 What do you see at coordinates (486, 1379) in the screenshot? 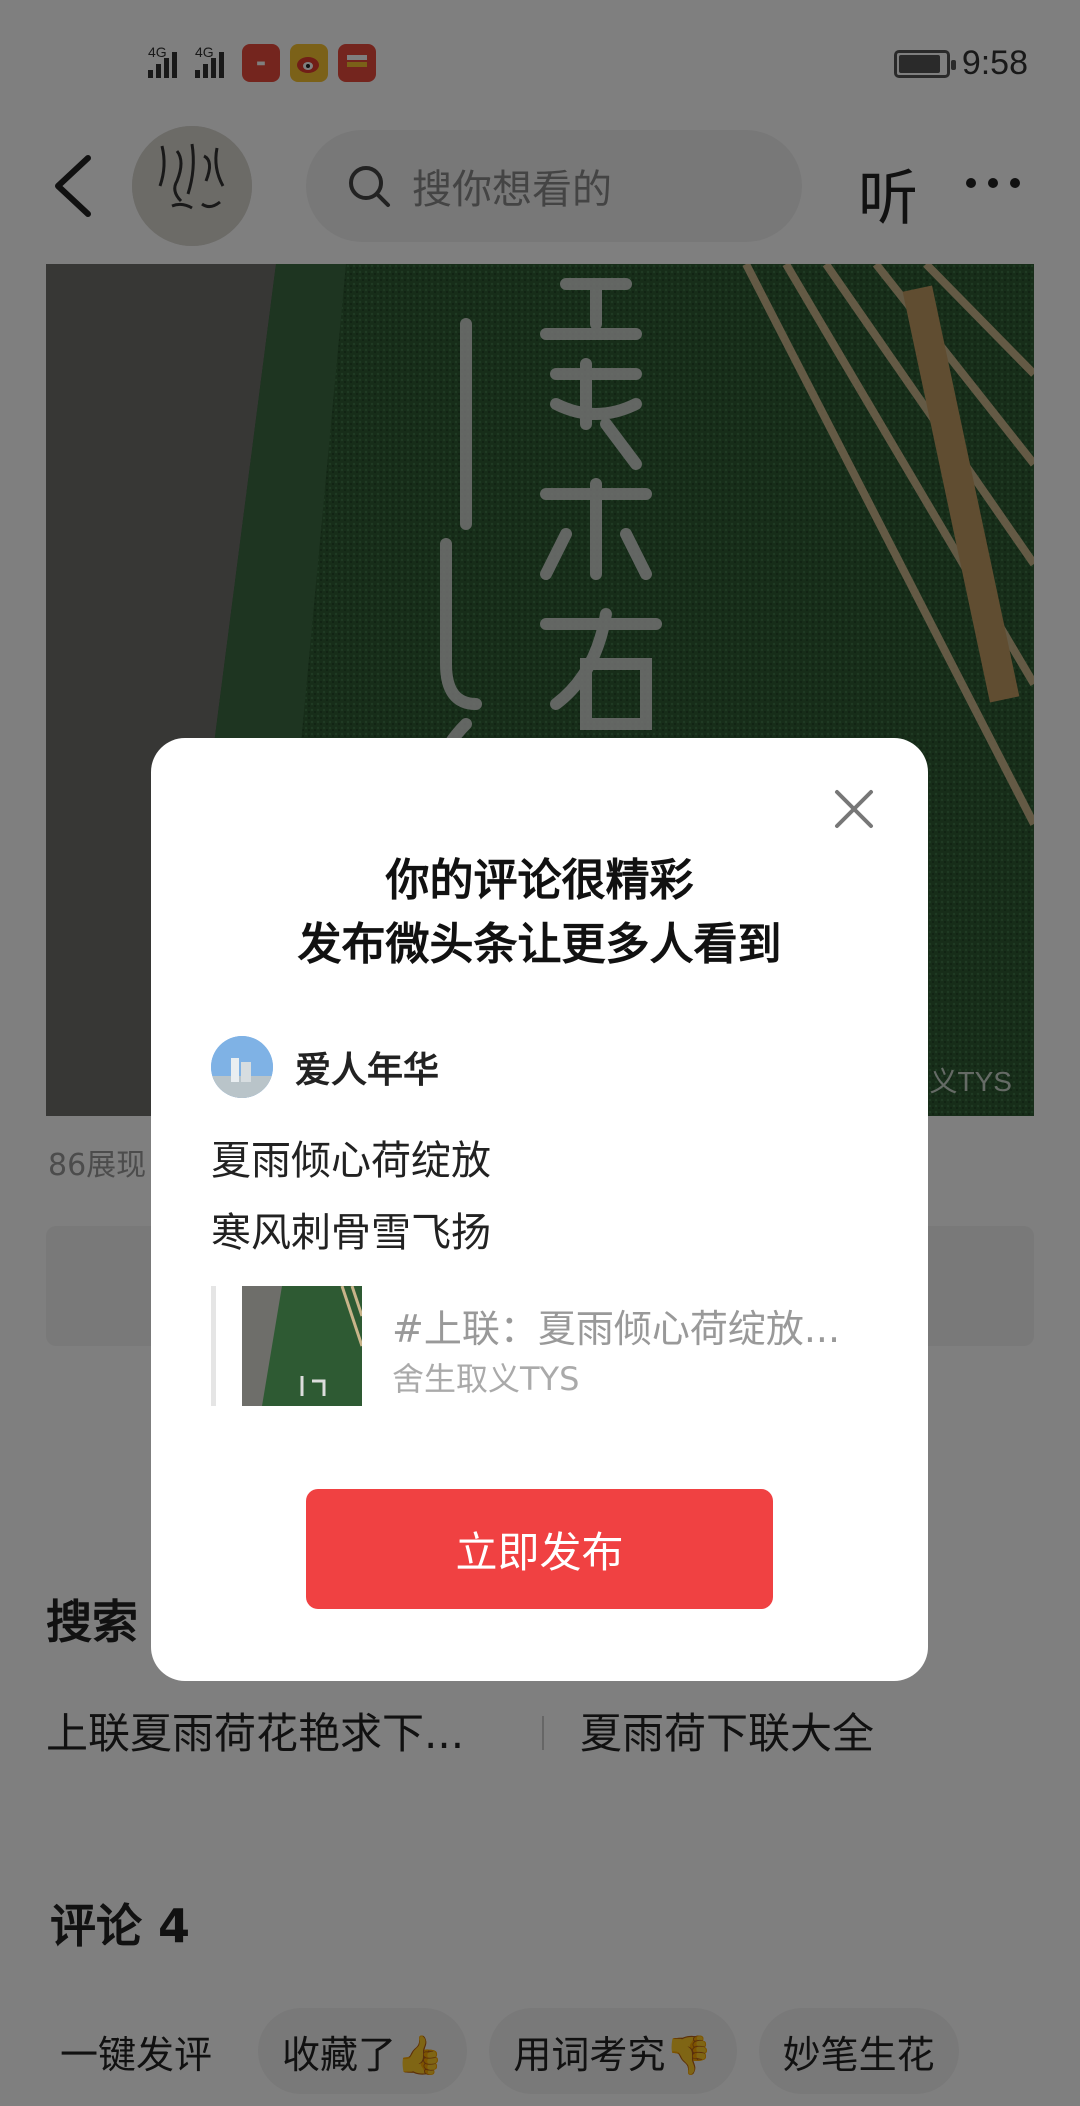
I see `quoted-article-author: 舍生取义TYS` at bounding box center [486, 1379].